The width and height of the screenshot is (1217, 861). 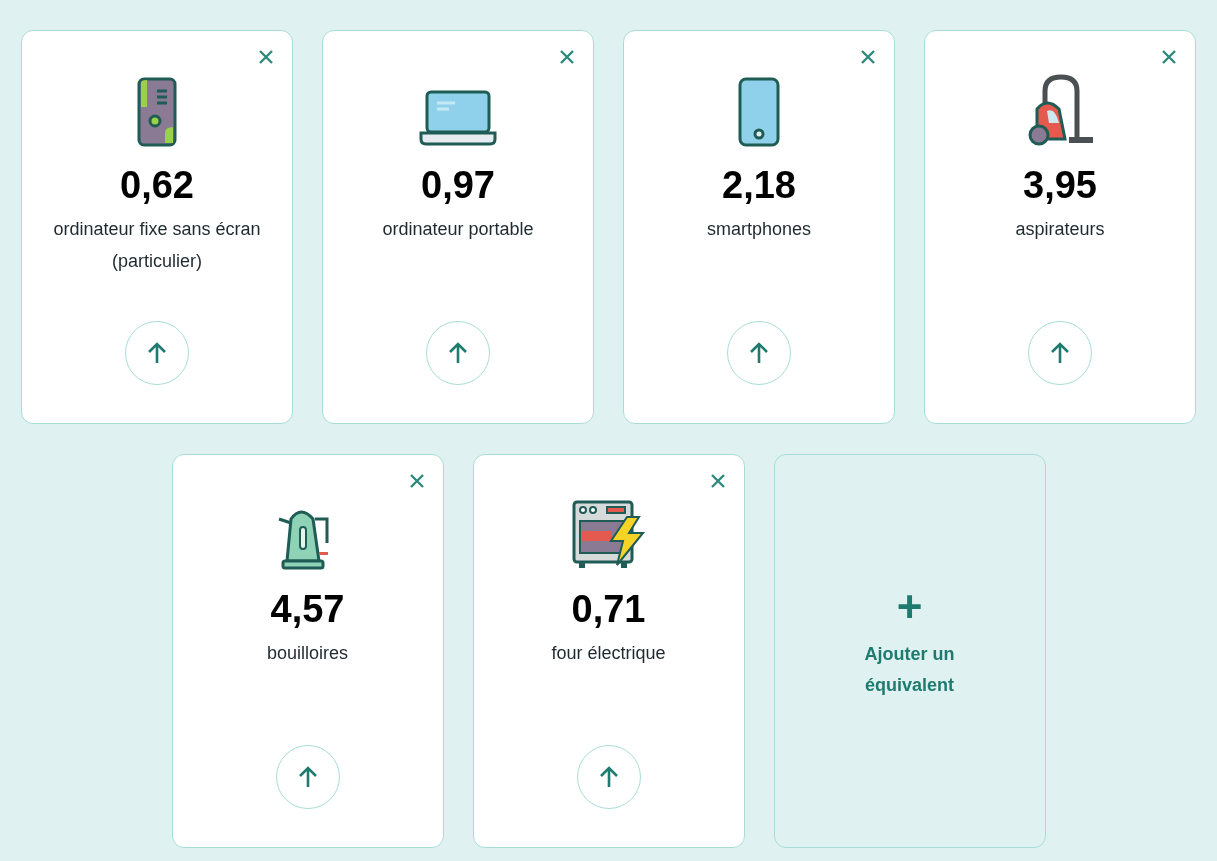 I want to click on computer-tower-icon, so click(x=157, y=112).